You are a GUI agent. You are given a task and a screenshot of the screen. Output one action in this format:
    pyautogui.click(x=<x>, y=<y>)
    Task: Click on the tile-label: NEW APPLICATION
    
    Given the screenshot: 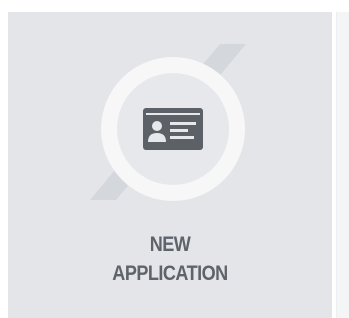 What is the action you would take?
    pyautogui.click(x=170, y=259)
    